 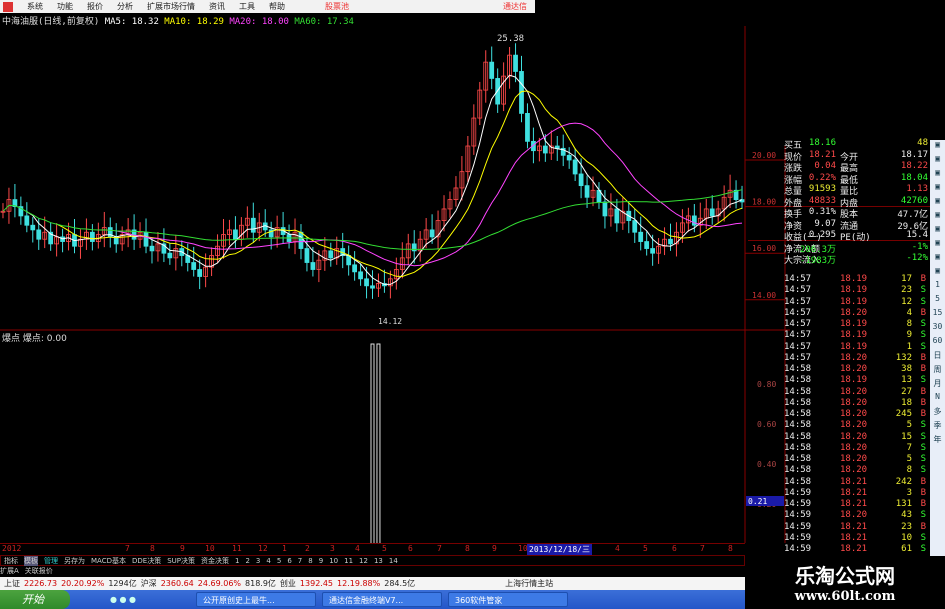 I want to click on period-button: 5, so click(x=937, y=301).